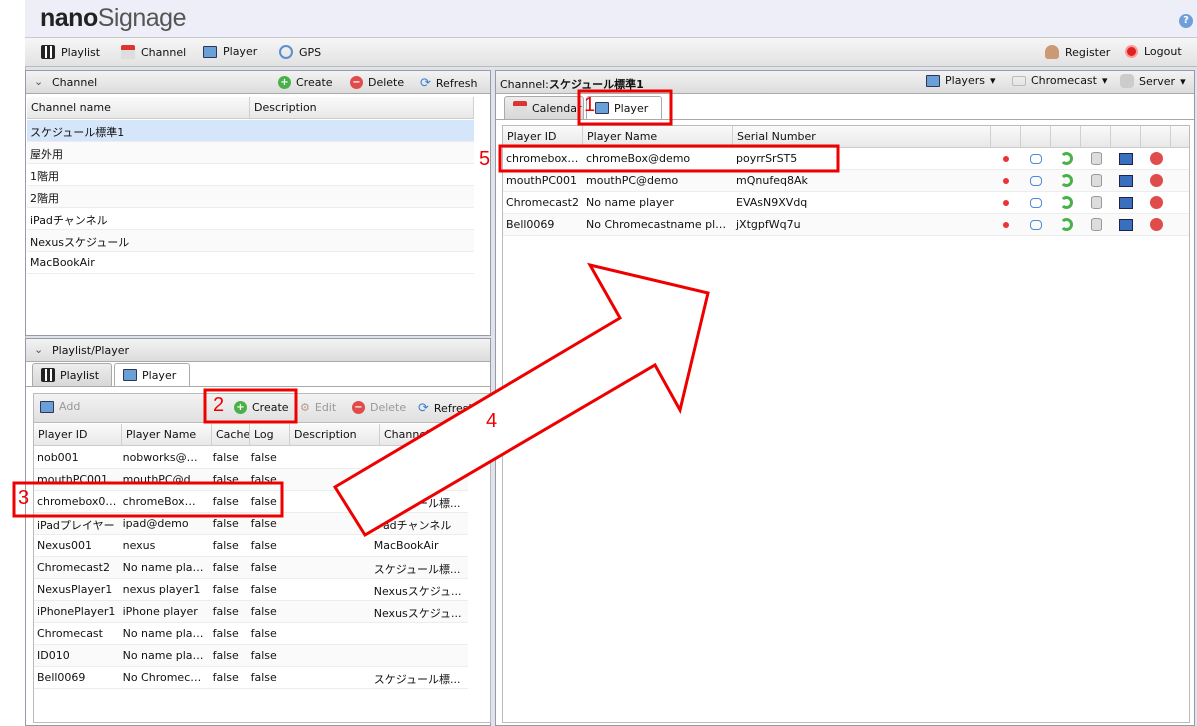  What do you see at coordinates (148, 499) in the screenshot?
I see `highlight-box-chromebox` at bounding box center [148, 499].